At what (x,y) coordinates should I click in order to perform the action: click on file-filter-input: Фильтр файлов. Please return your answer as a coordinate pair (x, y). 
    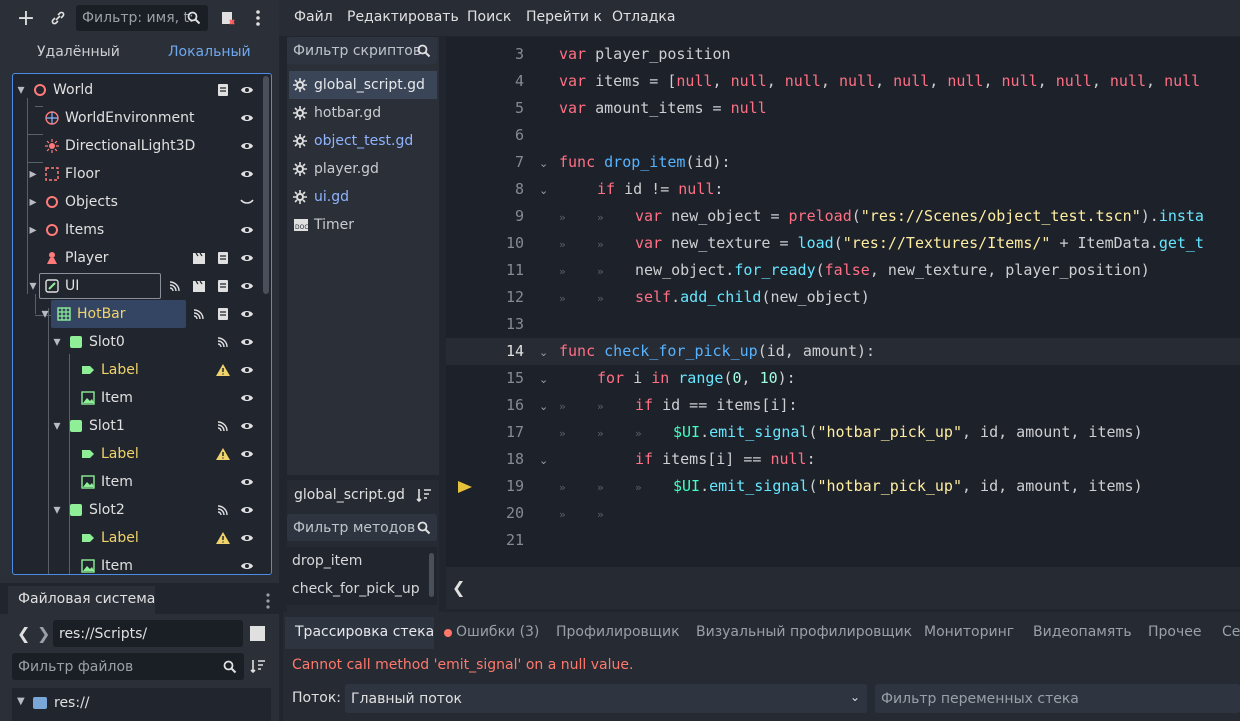
    Looking at the image, I should click on (128, 666).